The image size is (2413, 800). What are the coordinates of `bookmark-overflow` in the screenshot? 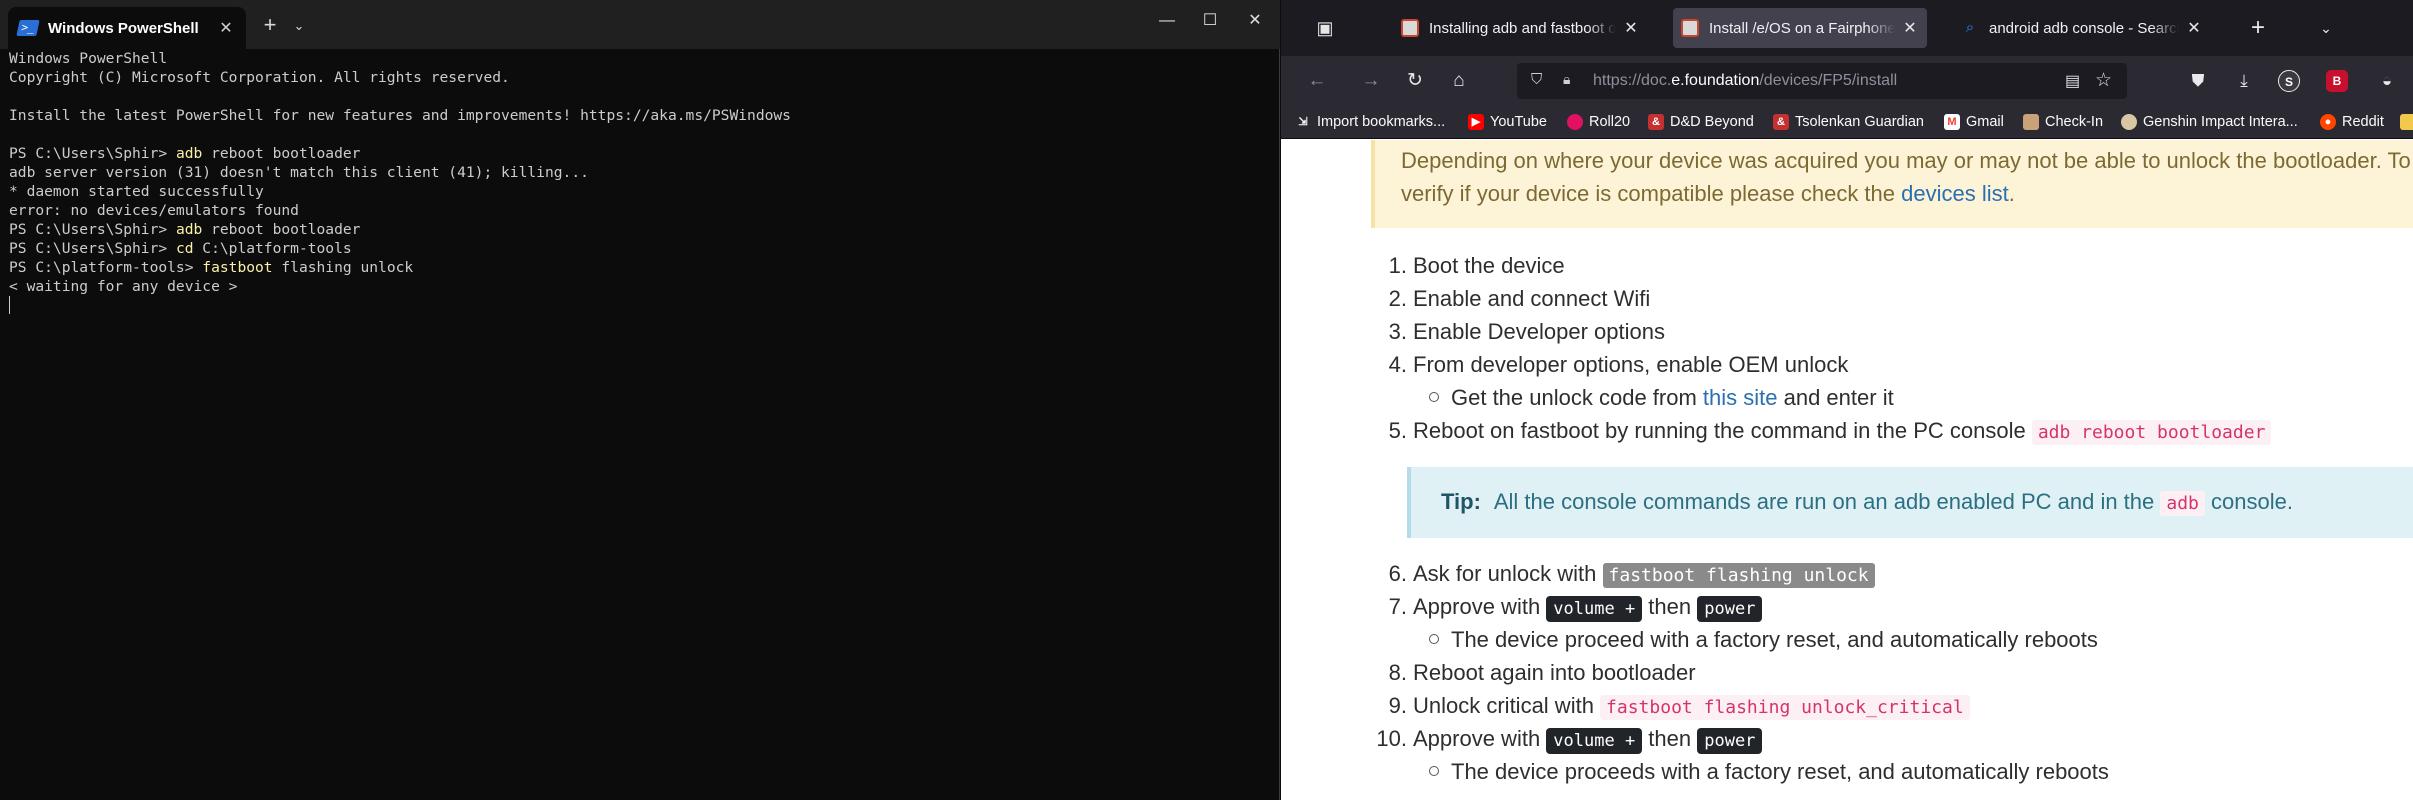 It's located at (2406, 122).